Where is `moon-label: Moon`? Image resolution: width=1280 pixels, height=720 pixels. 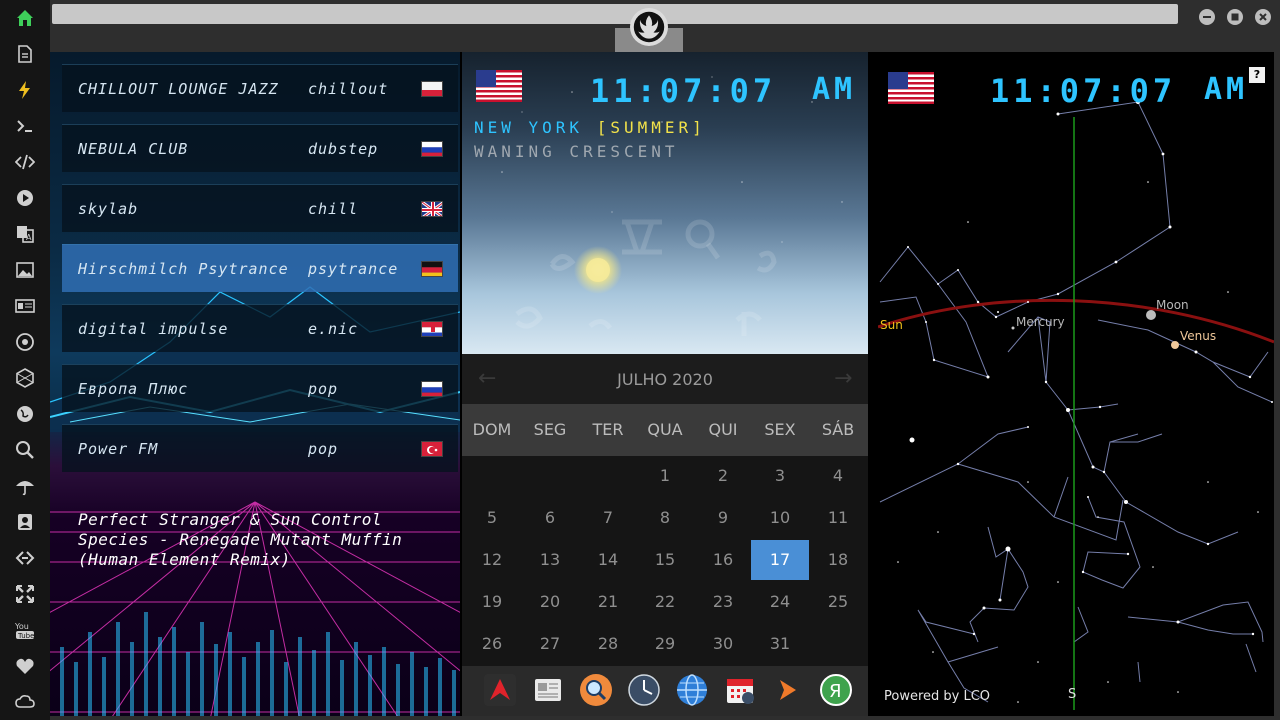 moon-label: Moon is located at coordinates (1172, 305).